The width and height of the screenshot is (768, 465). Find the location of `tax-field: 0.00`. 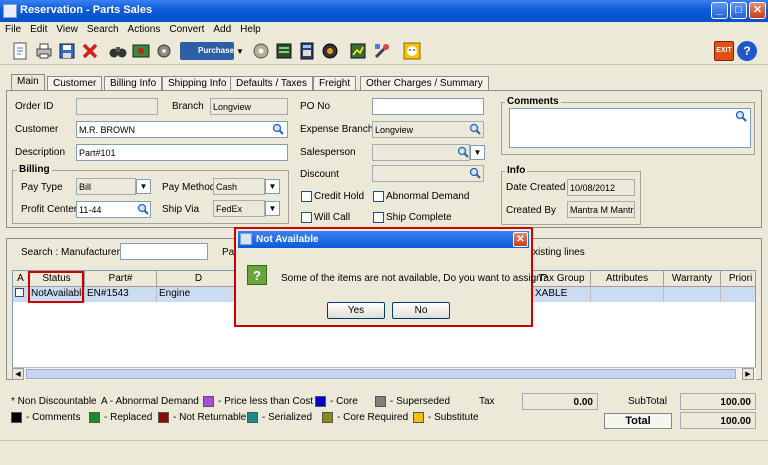

tax-field: 0.00 is located at coordinates (560, 401).